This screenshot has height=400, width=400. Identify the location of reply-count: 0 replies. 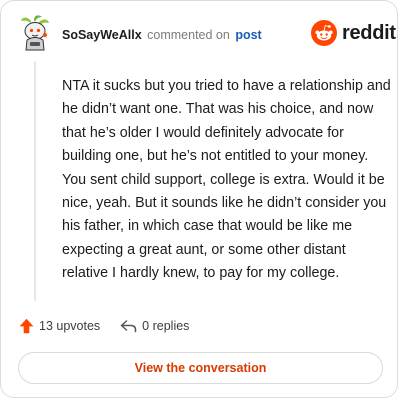
(166, 326).